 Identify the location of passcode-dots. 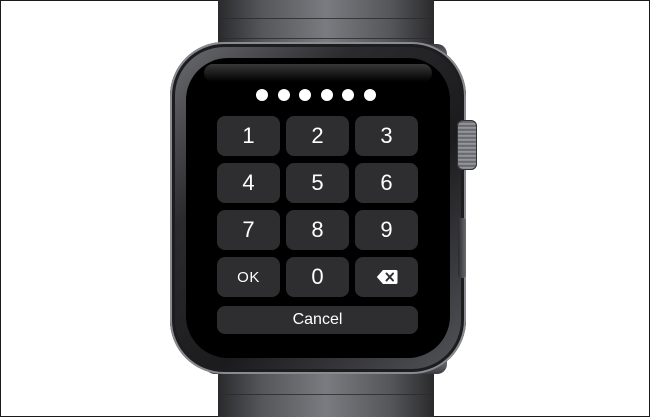
(316, 96).